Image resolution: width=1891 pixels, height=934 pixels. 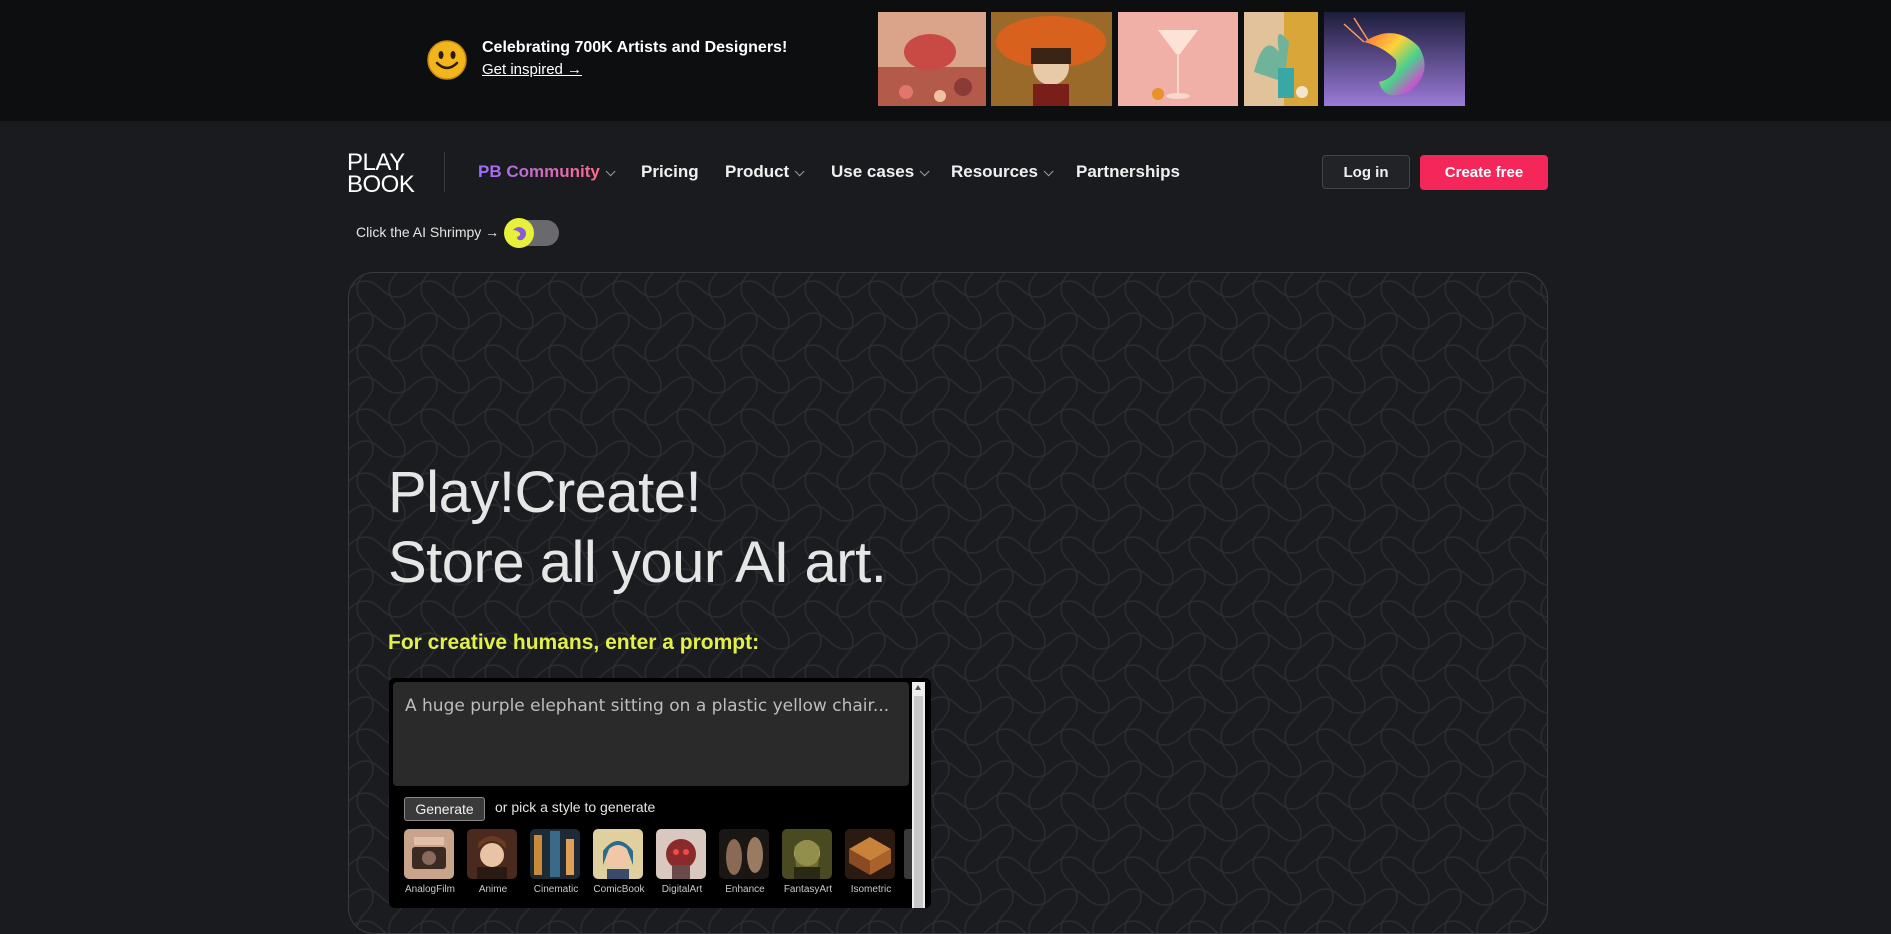 I want to click on style-label: AnalogFilm, so click(x=430, y=889).